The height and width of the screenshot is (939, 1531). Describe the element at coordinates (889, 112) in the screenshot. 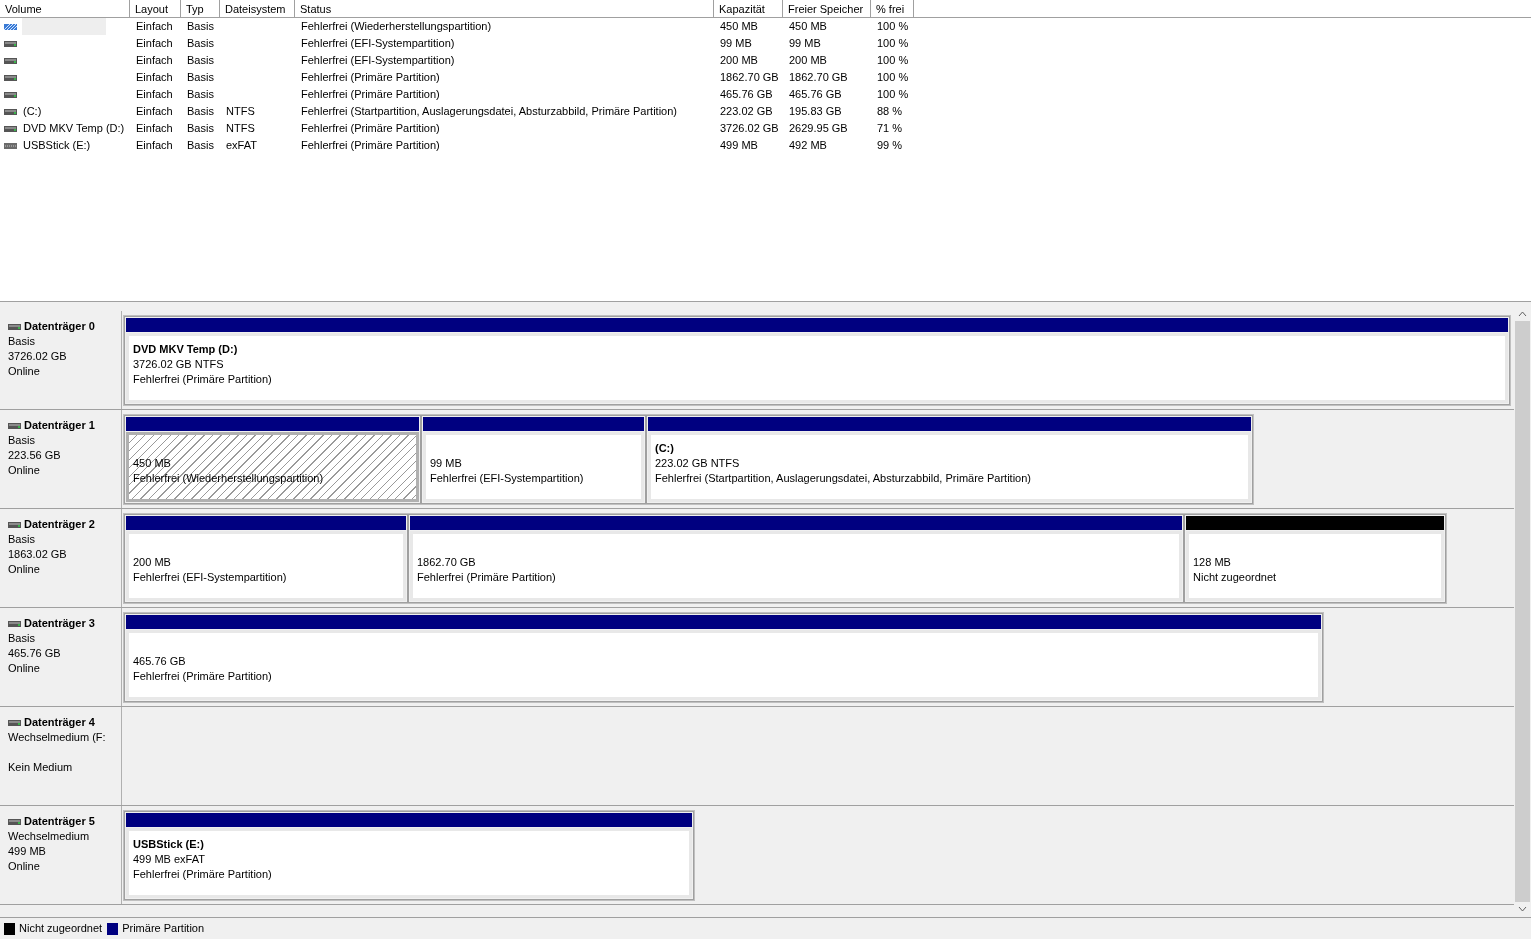

I see `table-cell-text: 88 %` at that location.